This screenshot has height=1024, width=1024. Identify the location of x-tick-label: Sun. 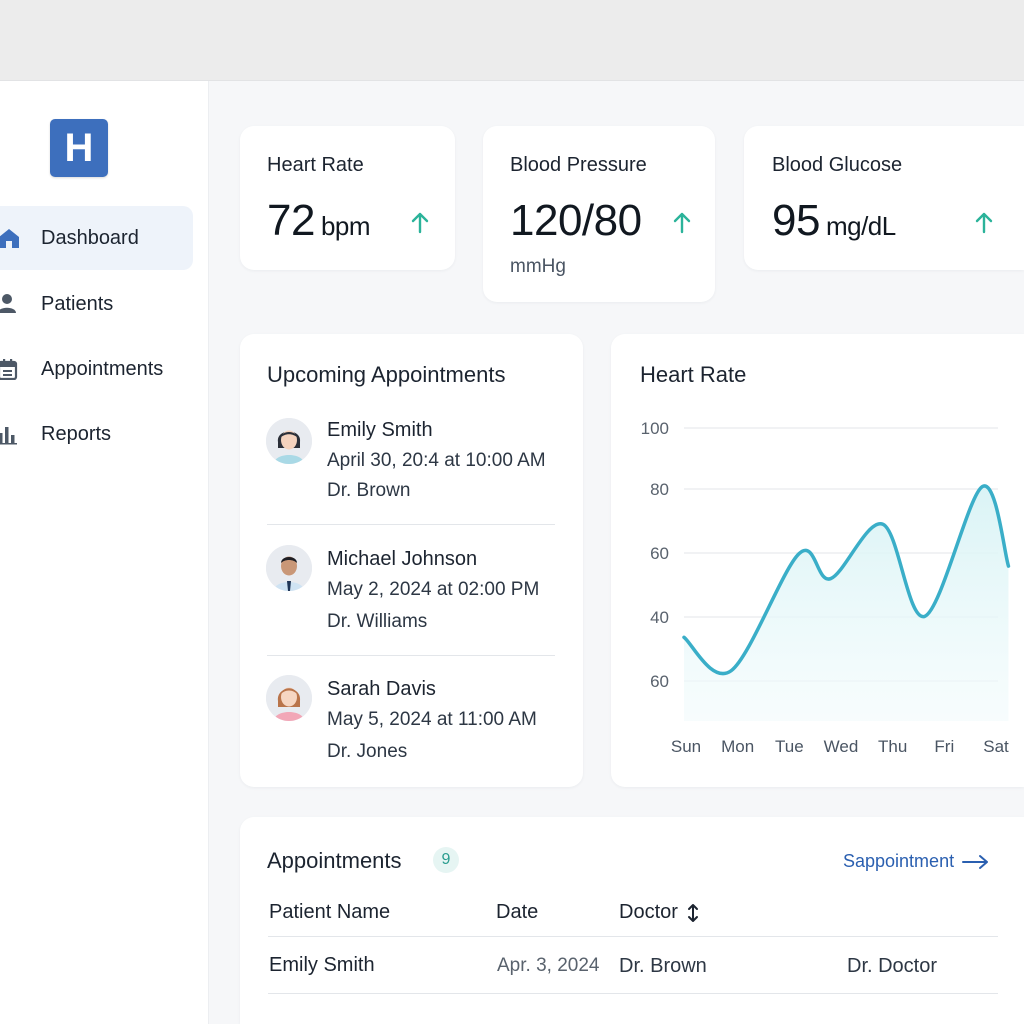
(686, 746).